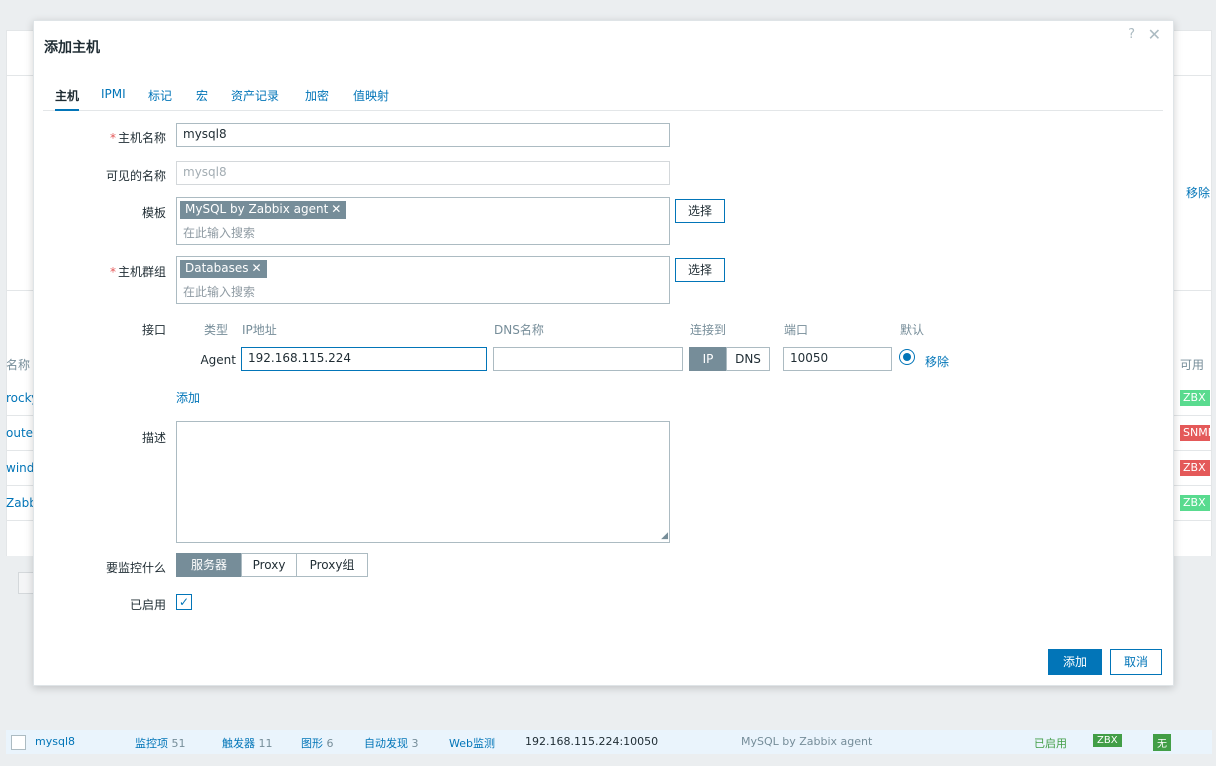 The width and height of the screenshot is (1216, 766). I want to click on templates-select-button: 选择, so click(700, 211).